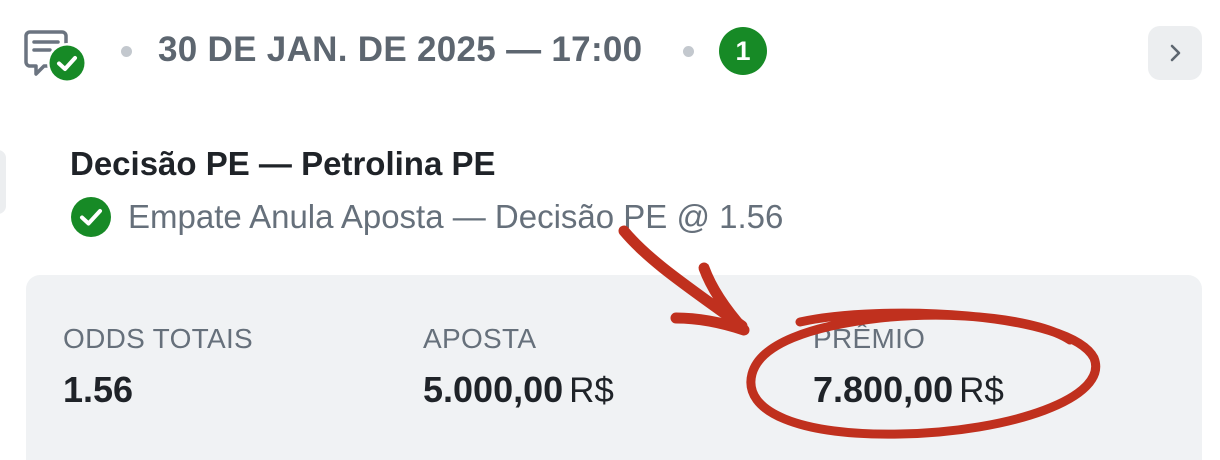  What do you see at coordinates (480, 338) in the screenshot?
I see `stake-label: APOSTA` at bounding box center [480, 338].